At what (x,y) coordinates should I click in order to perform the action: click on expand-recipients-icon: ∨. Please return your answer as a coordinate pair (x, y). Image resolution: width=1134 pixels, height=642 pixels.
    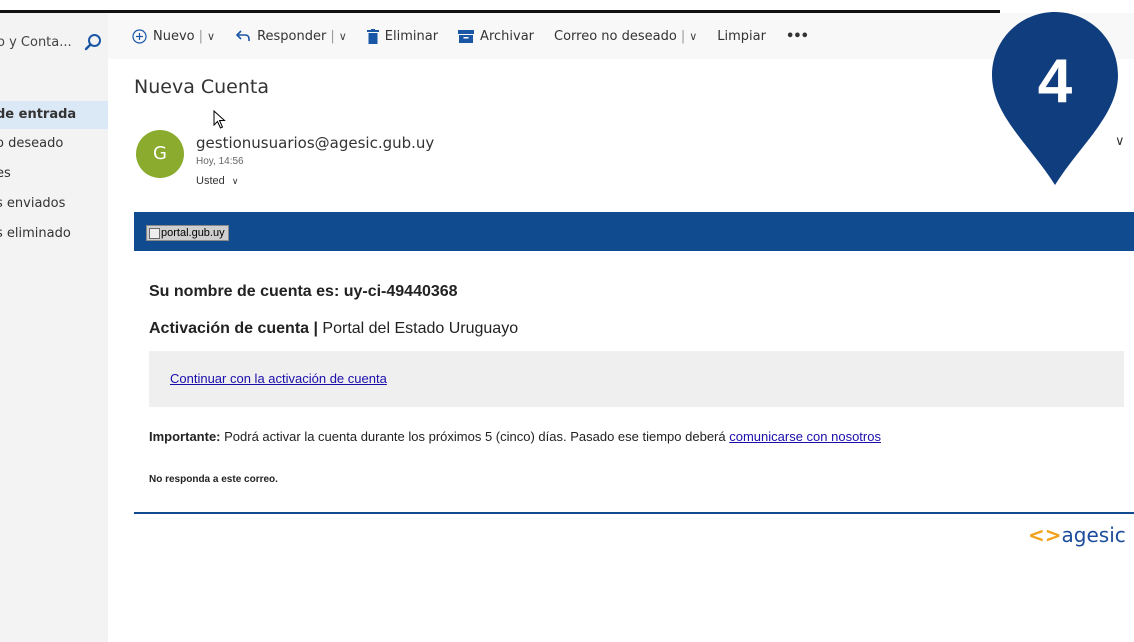
    Looking at the image, I should click on (235, 181).